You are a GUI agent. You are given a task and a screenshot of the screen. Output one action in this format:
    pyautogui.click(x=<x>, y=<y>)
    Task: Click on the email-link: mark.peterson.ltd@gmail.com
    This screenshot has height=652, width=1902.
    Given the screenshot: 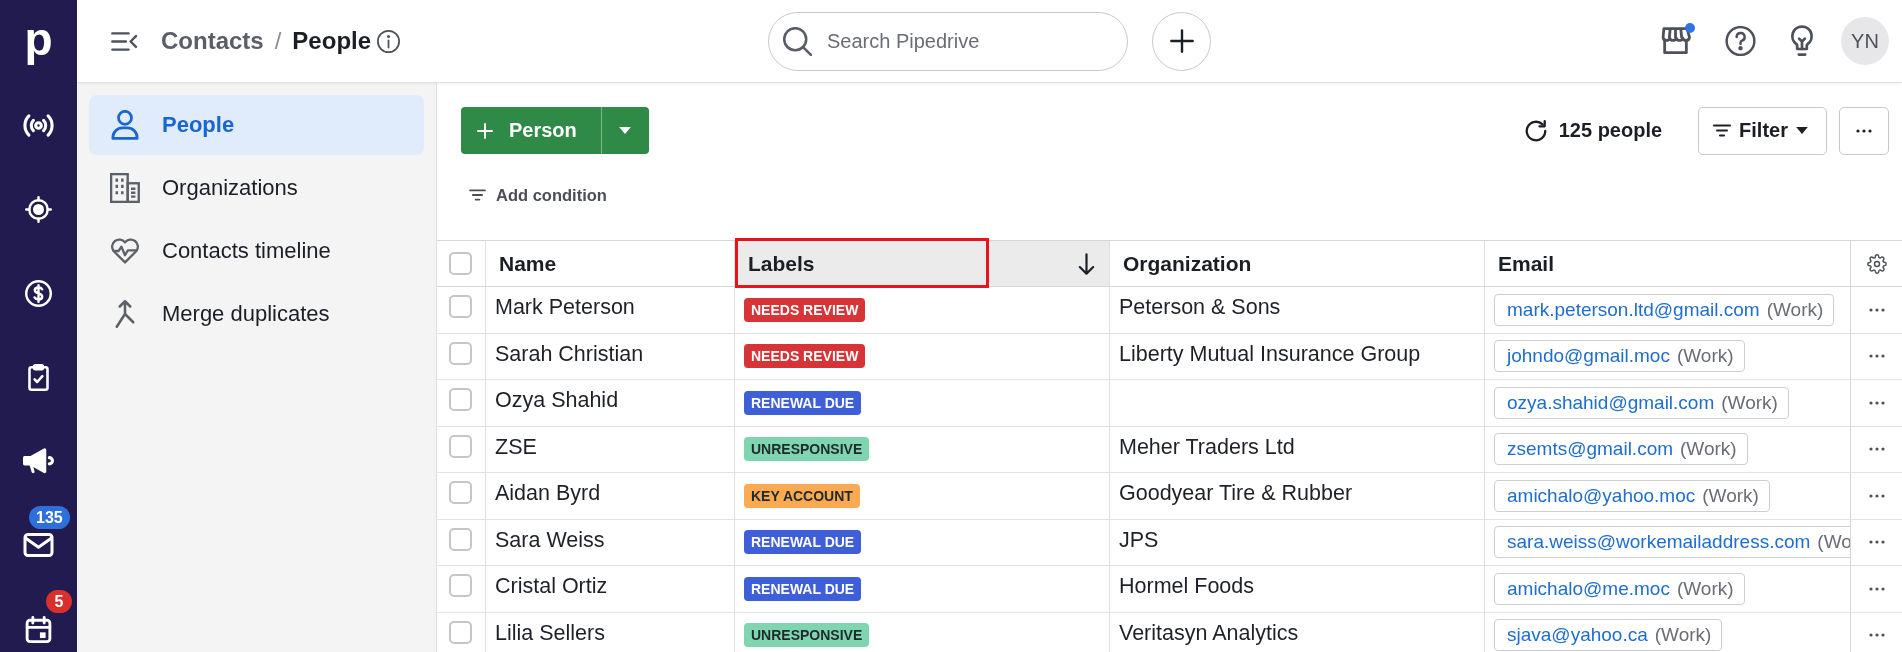 What is the action you would take?
    pyautogui.click(x=1633, y=309)
    